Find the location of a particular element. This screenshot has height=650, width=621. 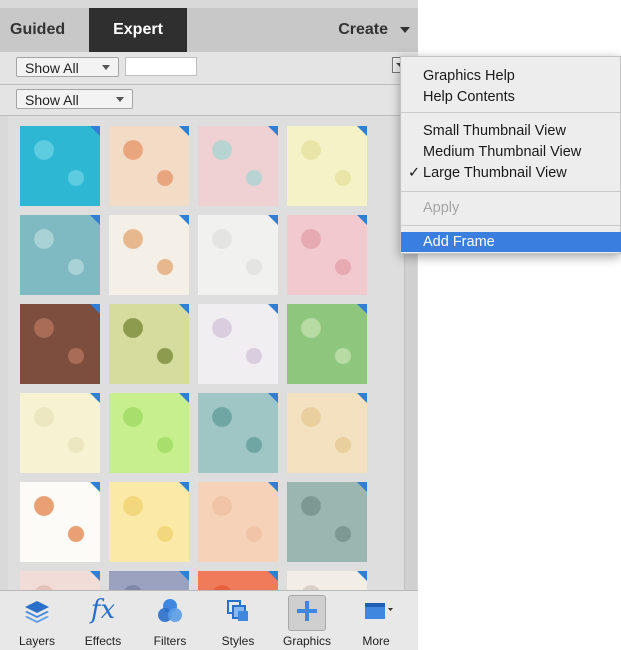

filters-button: Filters is located at coordinates (170, 620).